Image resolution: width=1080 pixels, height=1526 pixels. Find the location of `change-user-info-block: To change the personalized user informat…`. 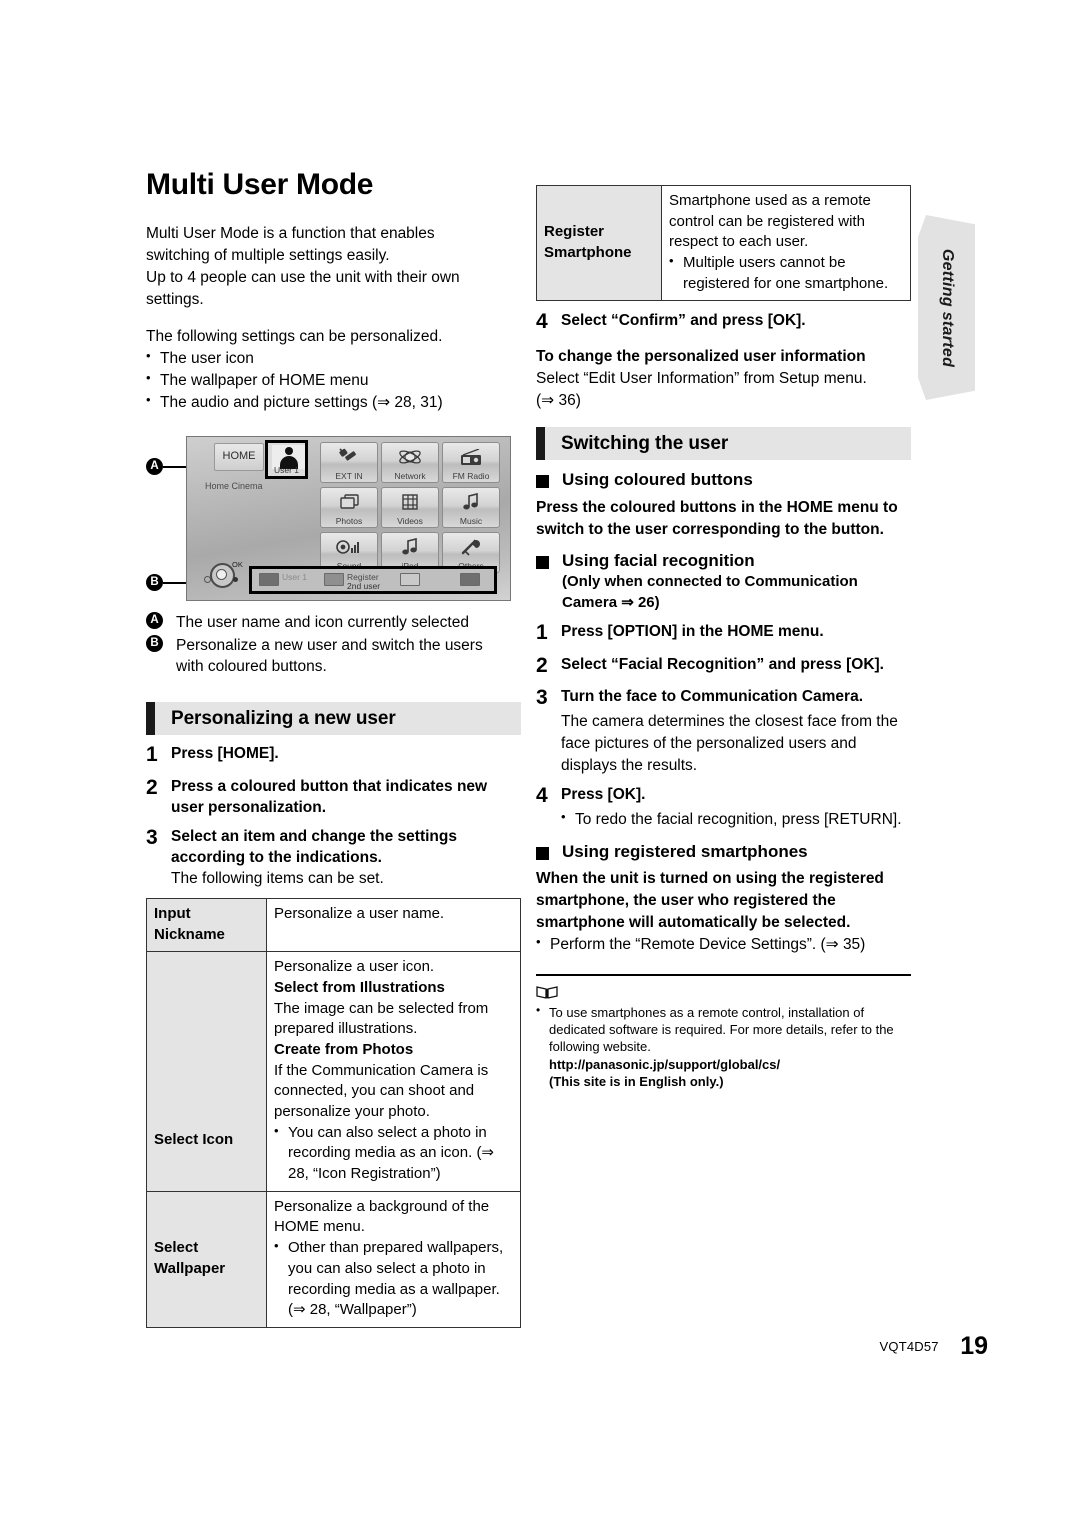

change-user-info-block: To change the personalized user informat… is located at coordinates (723, 378).